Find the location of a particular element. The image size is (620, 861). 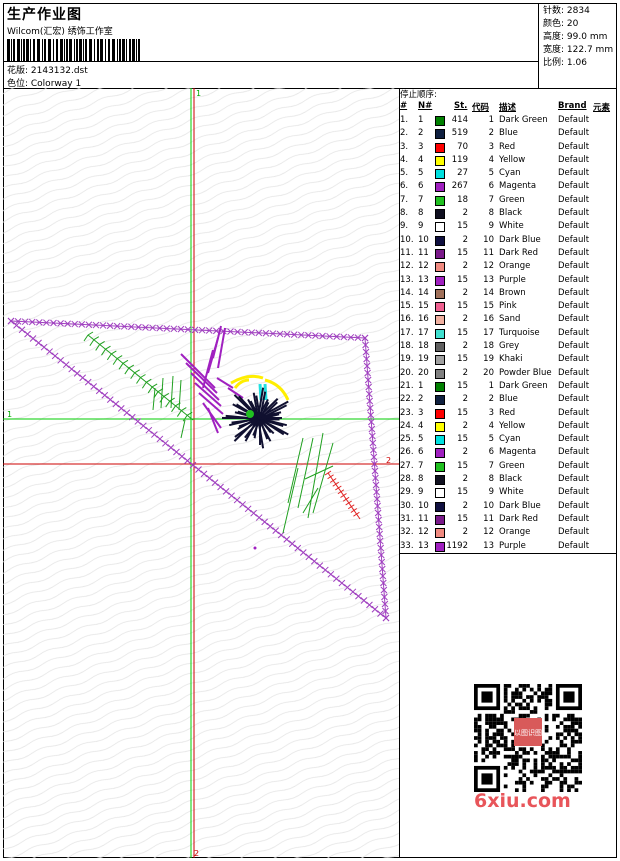

row-index: 3. is located at coordinates (404, 146).